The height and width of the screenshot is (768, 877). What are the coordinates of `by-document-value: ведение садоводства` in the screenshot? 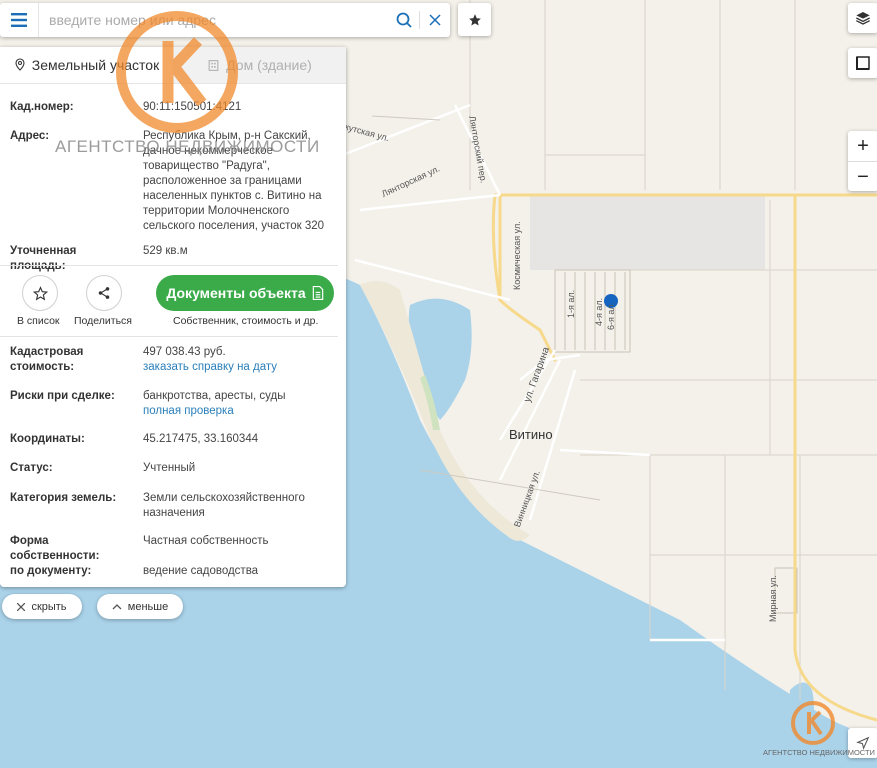 It's located at (201, 571).